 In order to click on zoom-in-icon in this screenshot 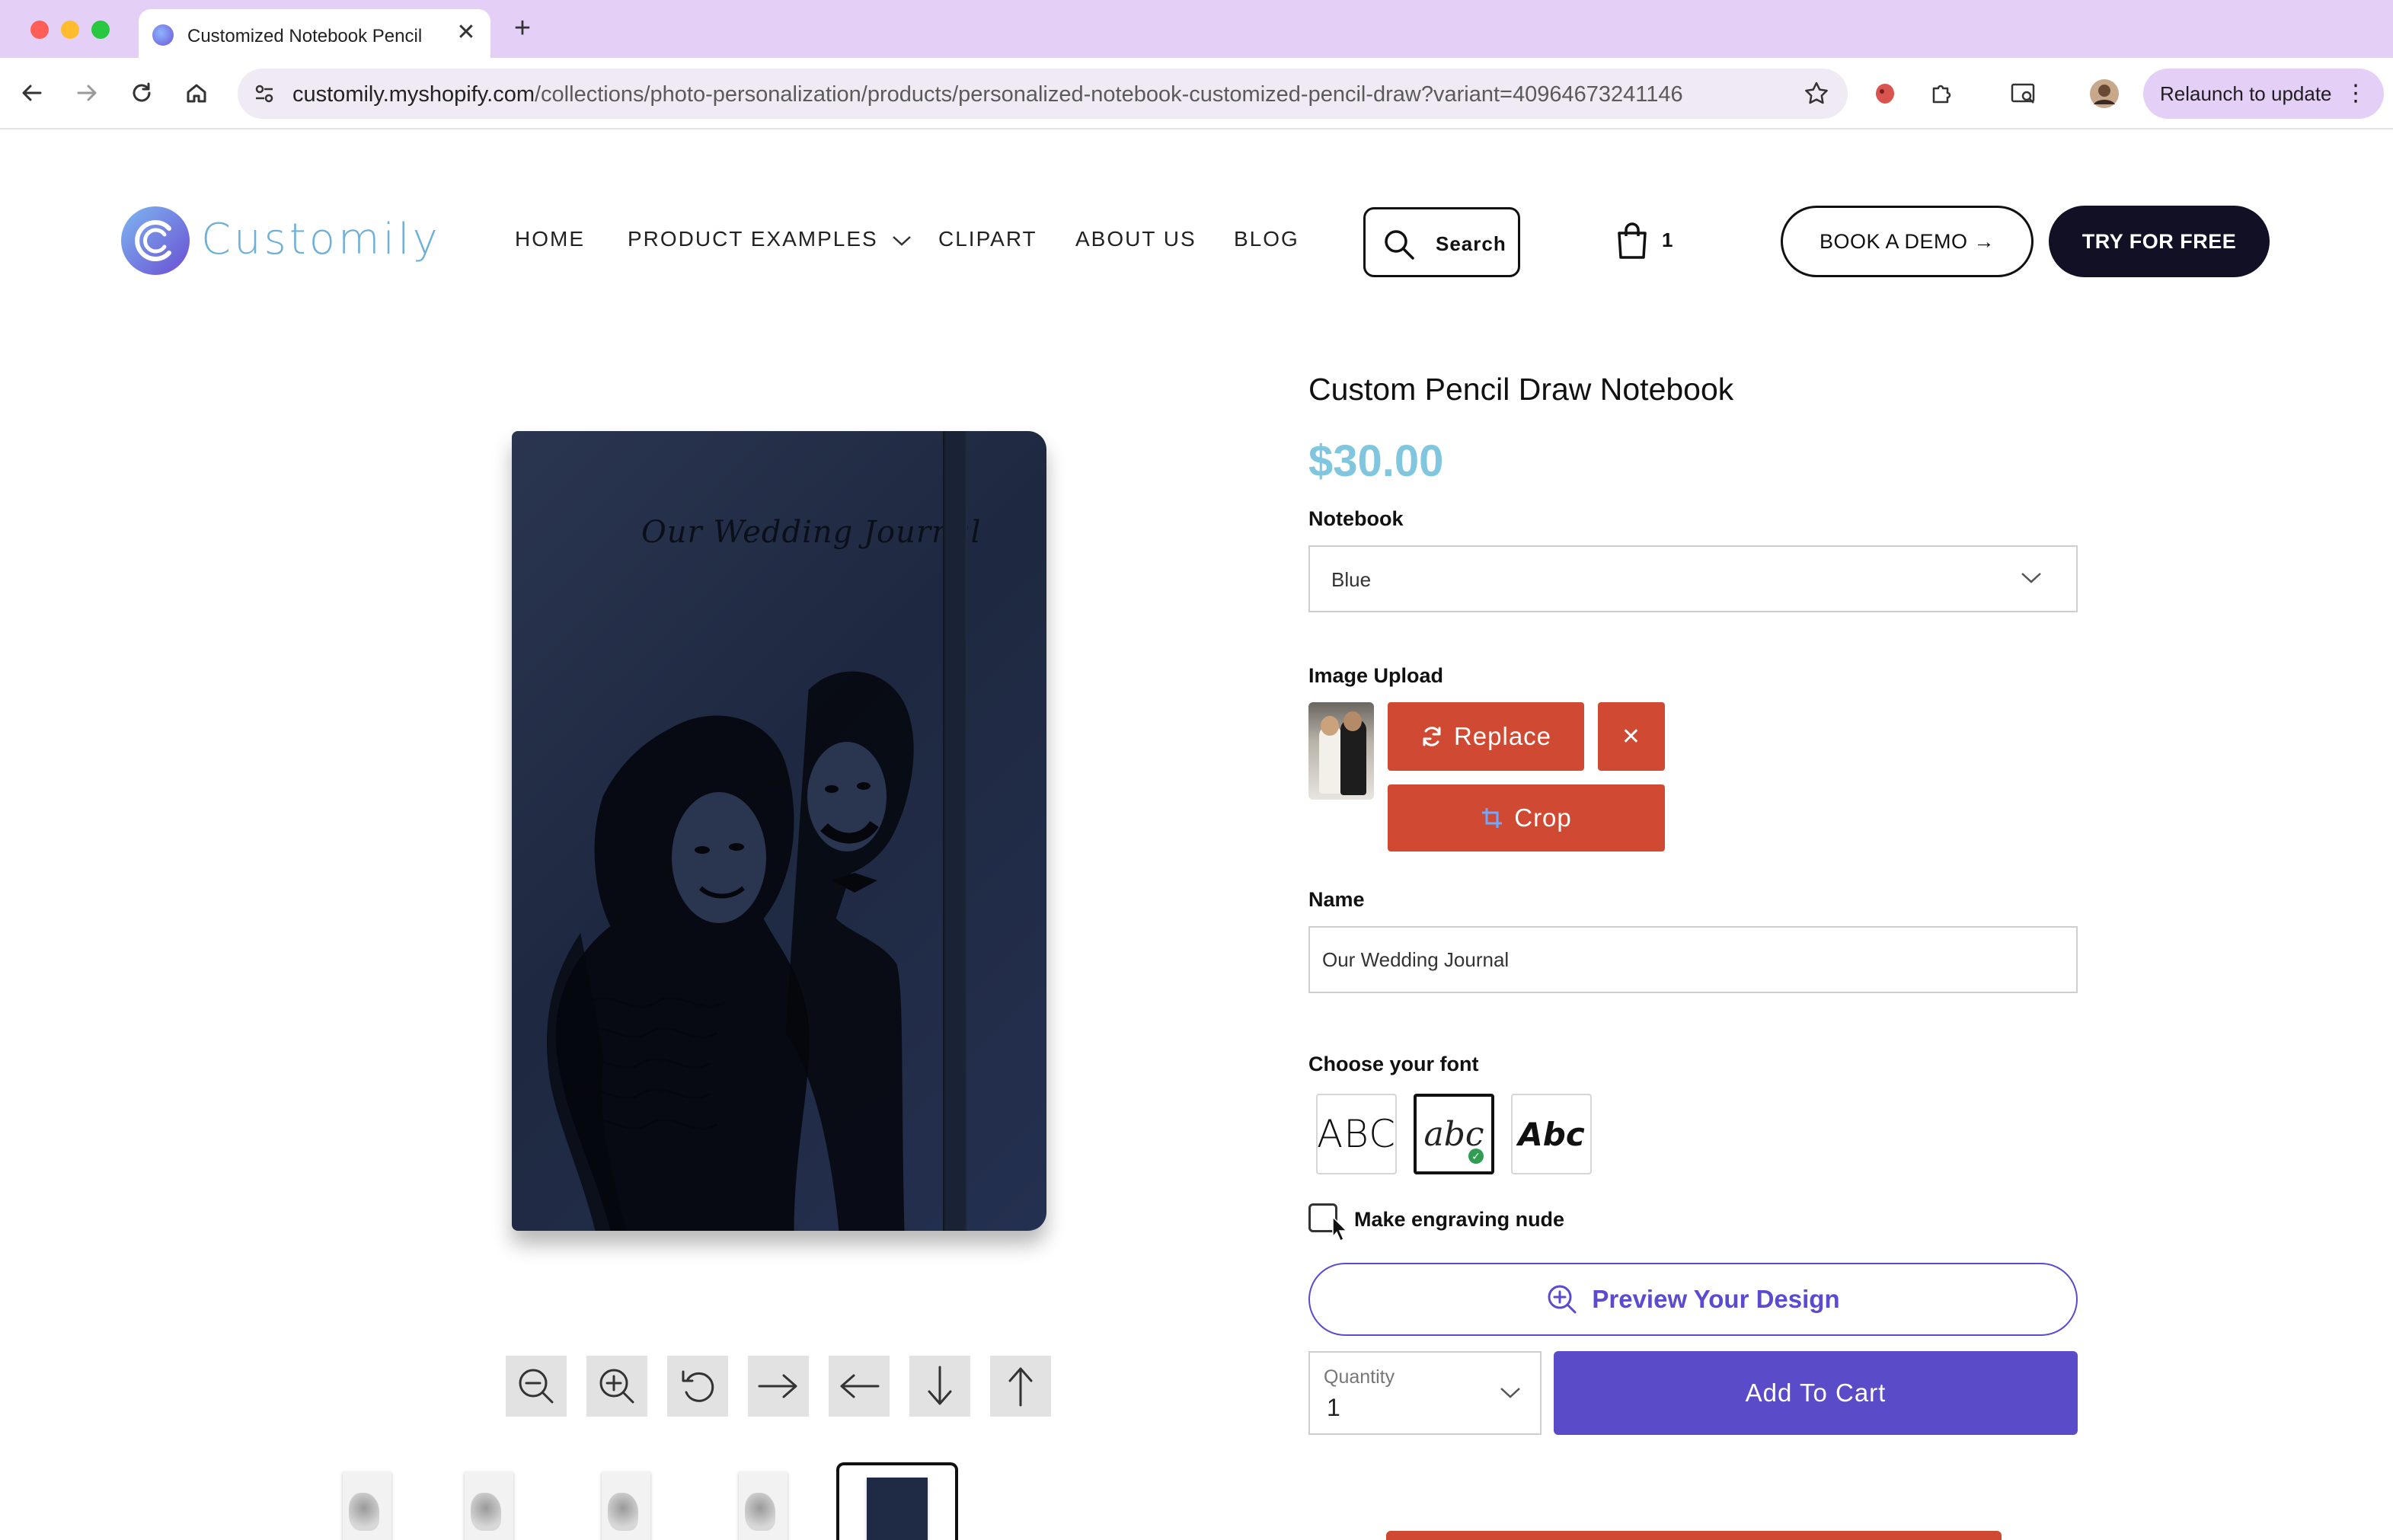, I will do `click(616, 1386)`.